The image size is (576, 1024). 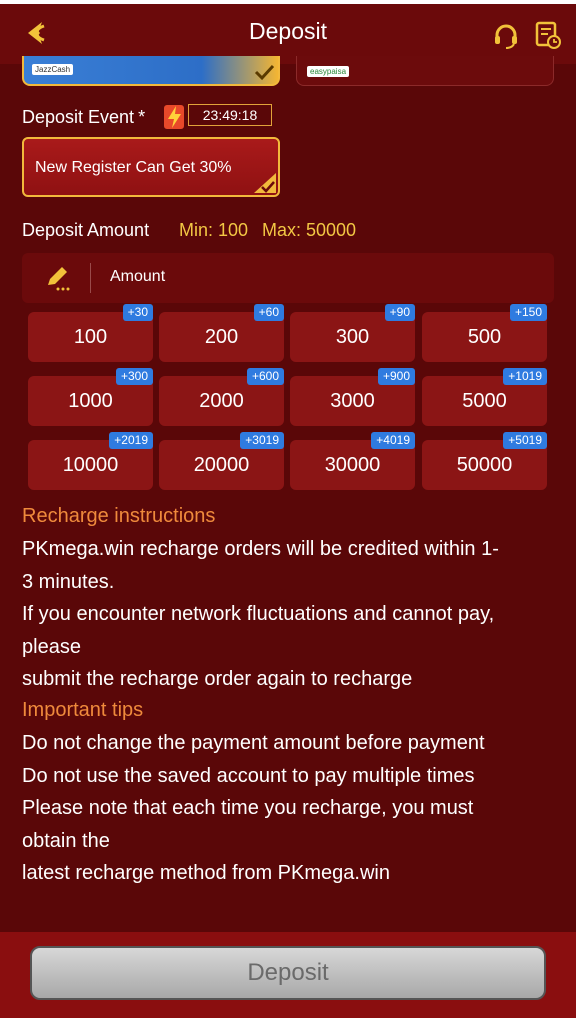 What do you see at coordinates (175, 117) in the screenshot?
I see `lightning-icon` at bounding box center [175, 117].